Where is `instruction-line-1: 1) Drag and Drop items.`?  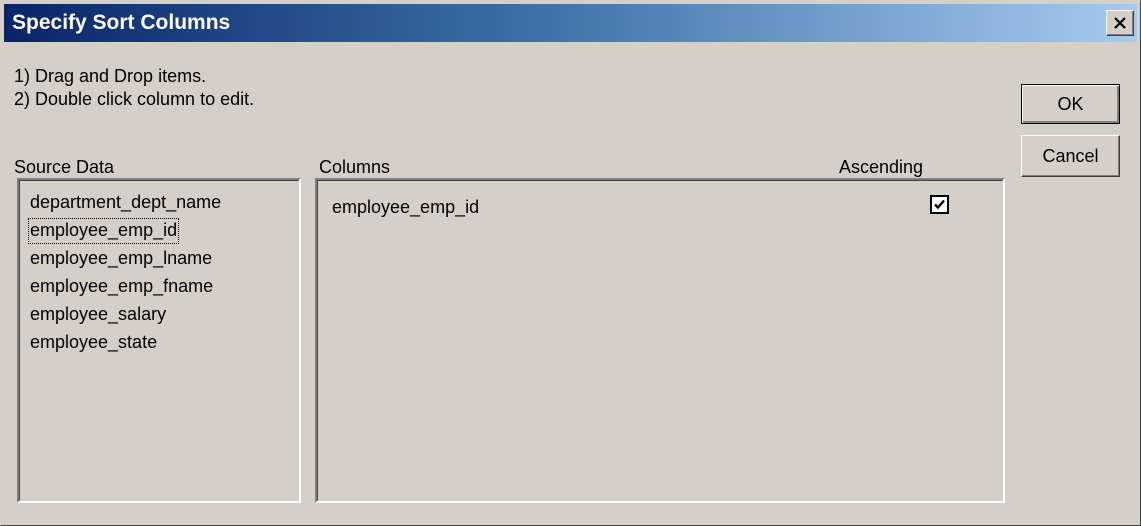
instruction-line-1: 1) Drag and Drop items. is located at coordinates (110, 76).